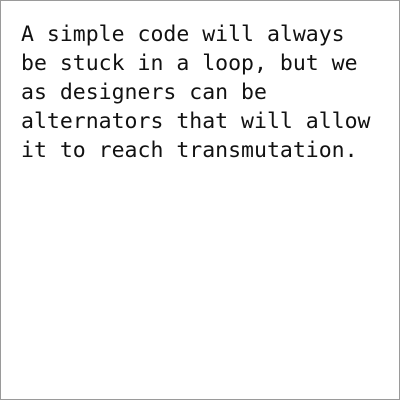 This screenshot has height=400, width=400. I want to click on text-line-3: as designers can be, so click(144, 92).